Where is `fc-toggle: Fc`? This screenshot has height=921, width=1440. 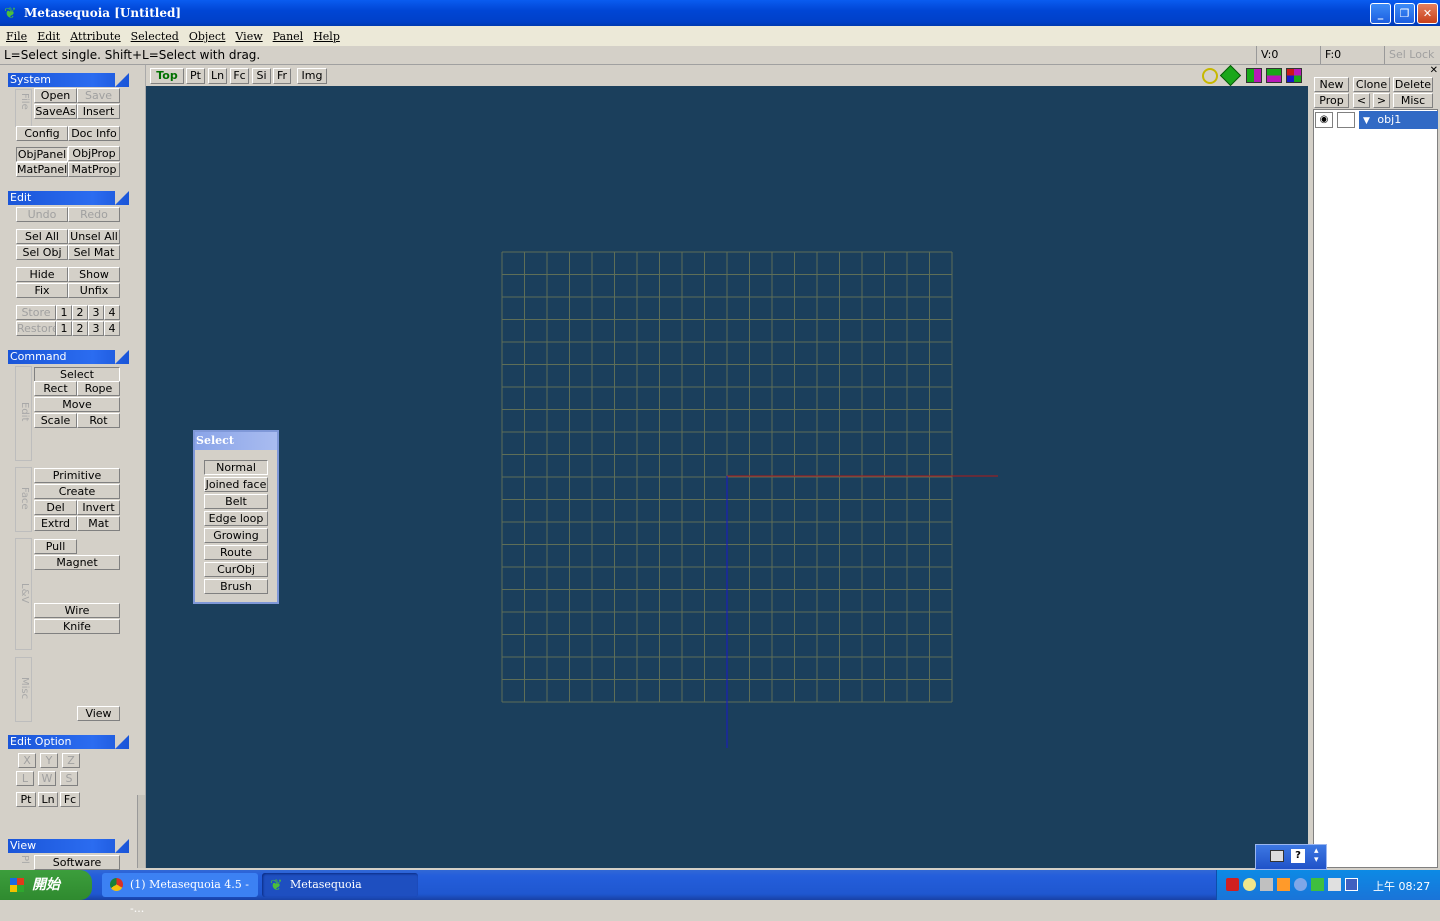 fc-toggle: Fc is located at coordinates (70, 799).